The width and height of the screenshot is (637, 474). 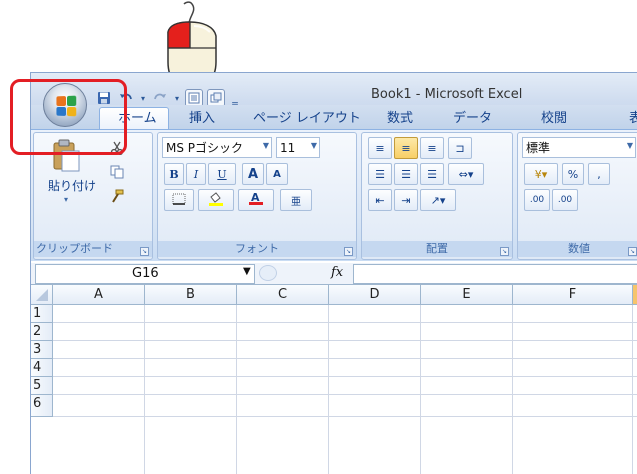 I want to click on formula-bar: G16 ▼ fx, so click(x=334, y=274).